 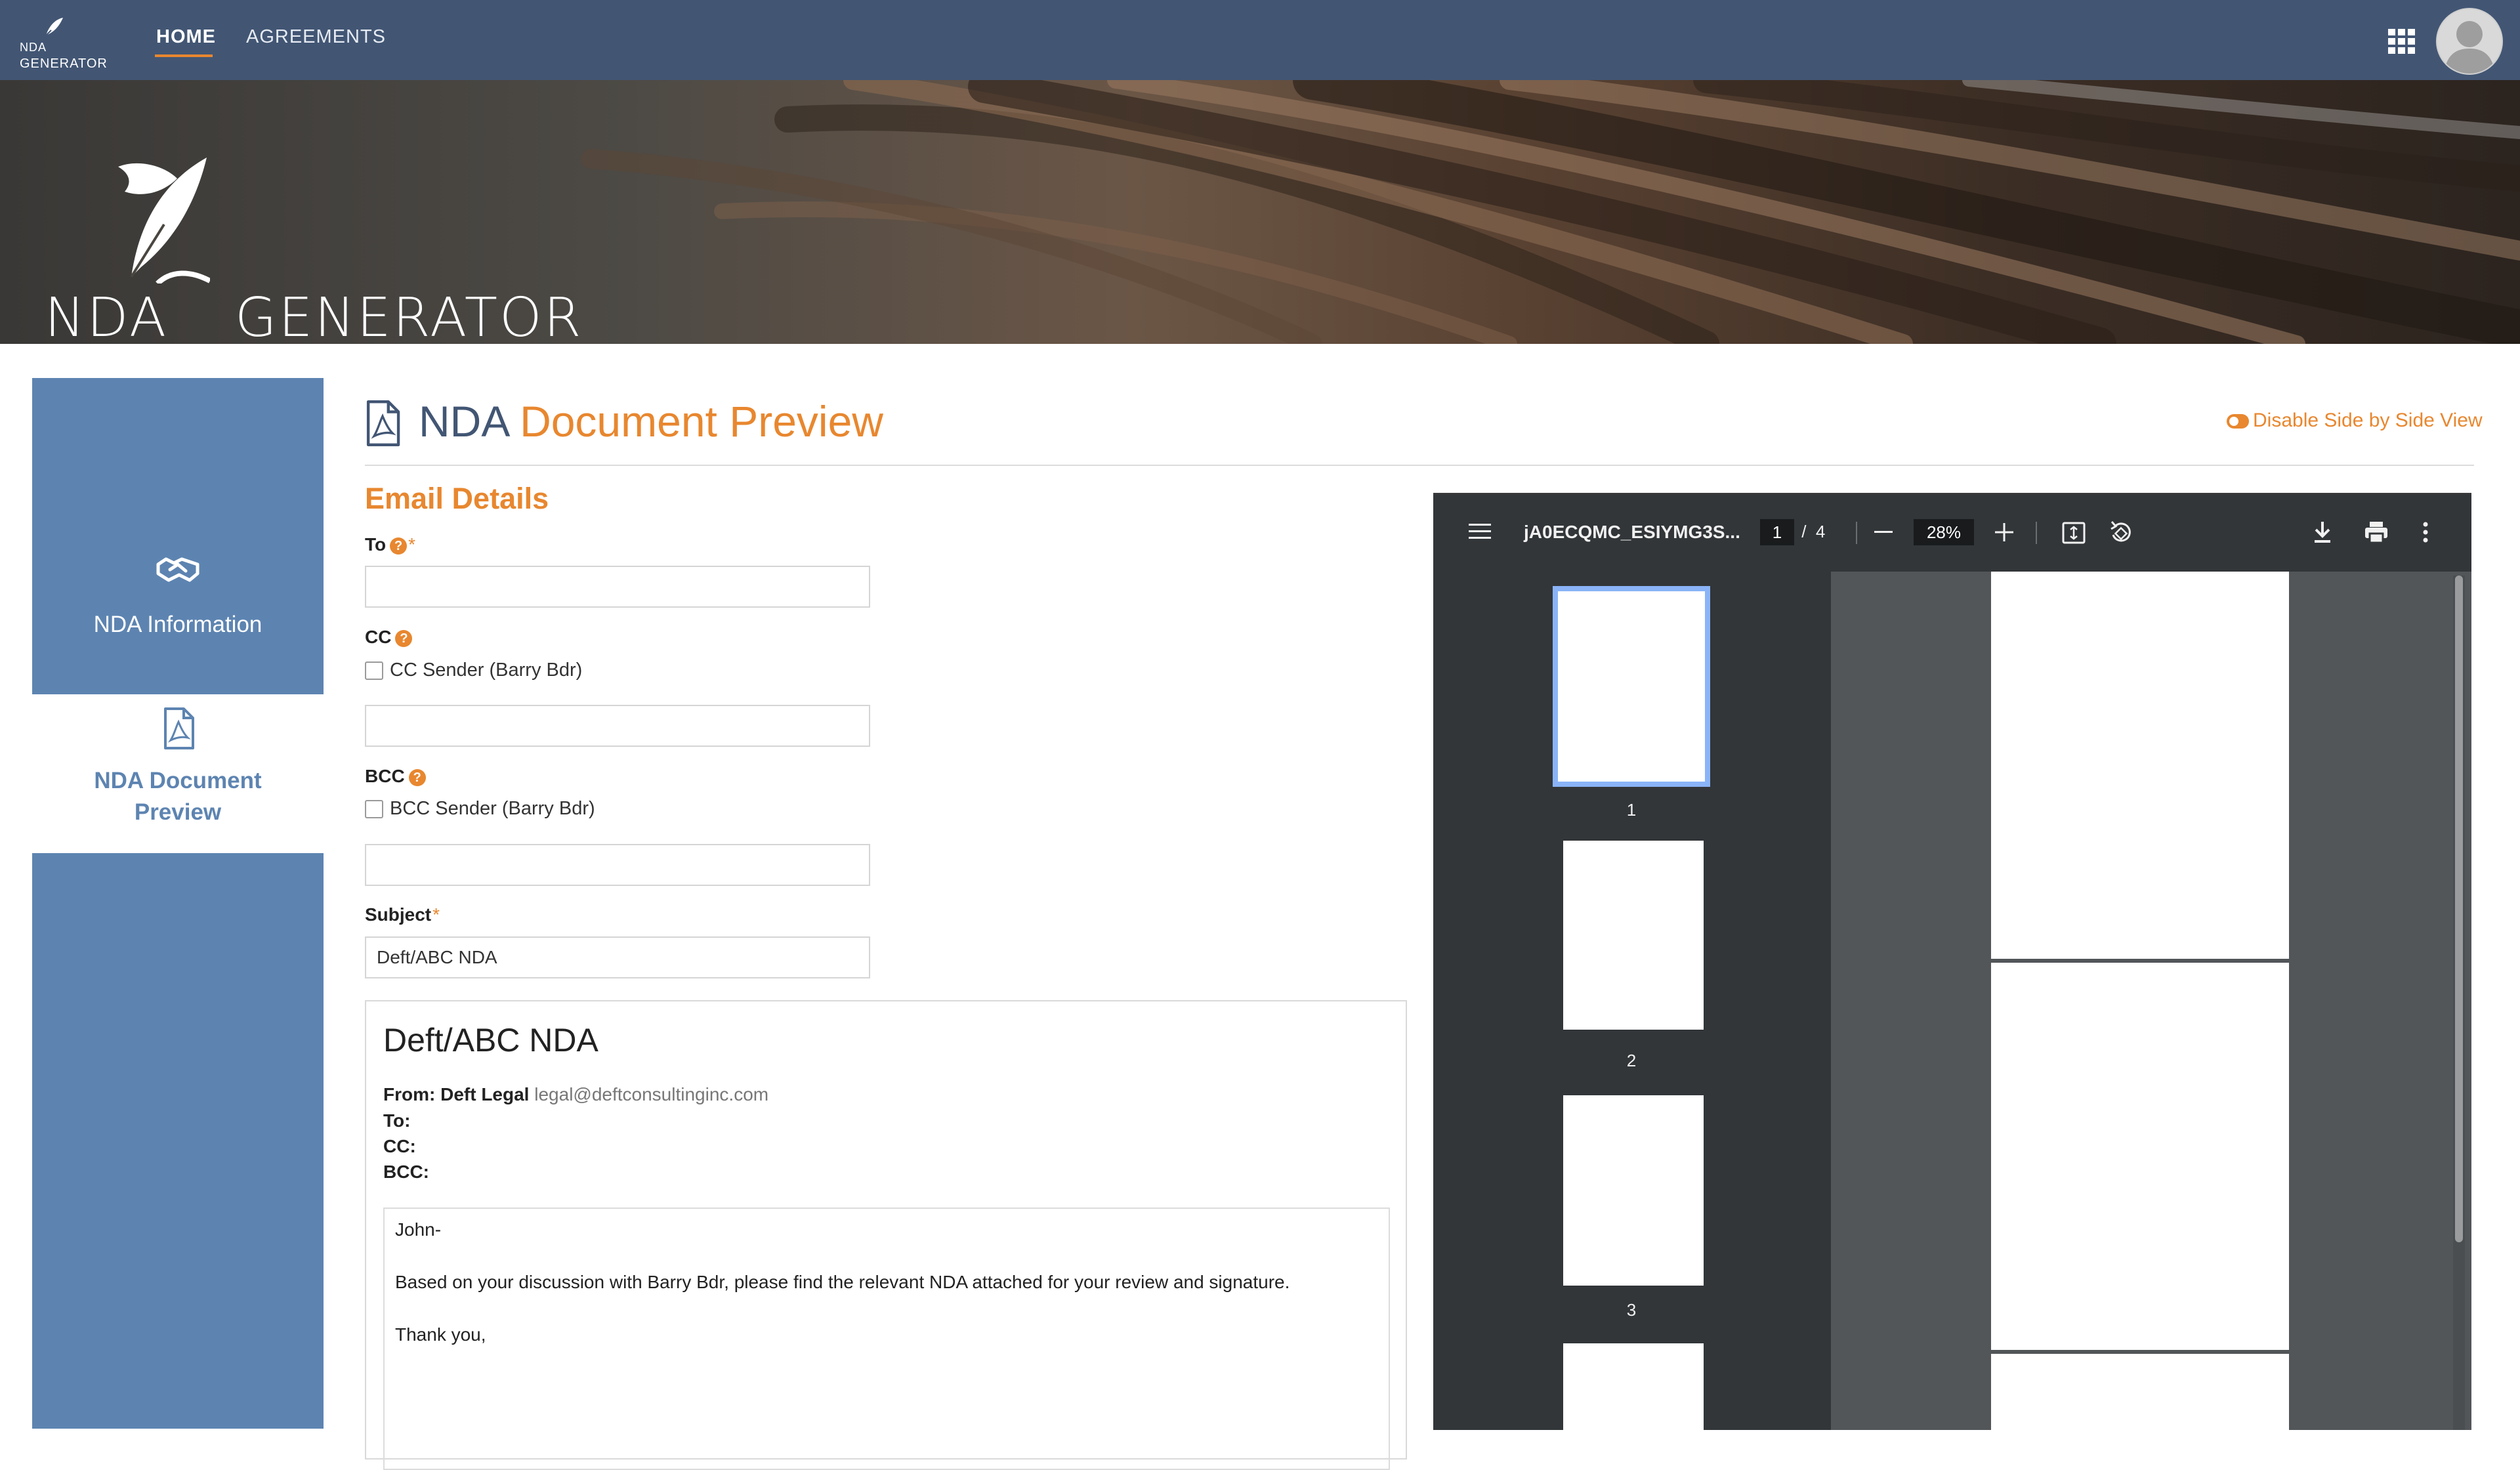 What do you see at coordinates (1777, 532) in the screenshot?
I see `pdf-page-input: 1` at bounding box center [1777, 532].